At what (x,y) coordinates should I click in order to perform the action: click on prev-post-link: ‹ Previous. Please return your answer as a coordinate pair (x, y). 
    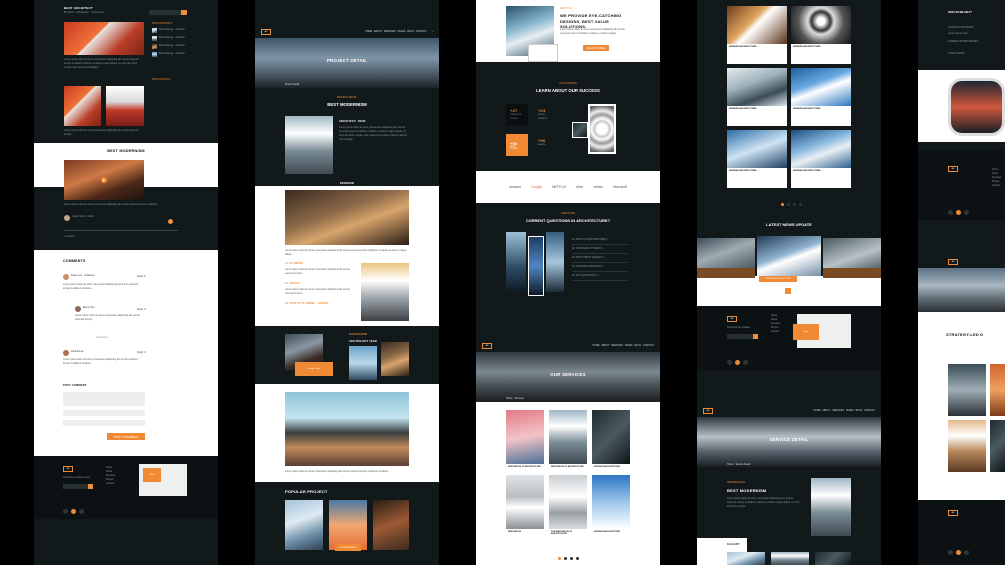
    Looking at the image, I should click on (69, 237).